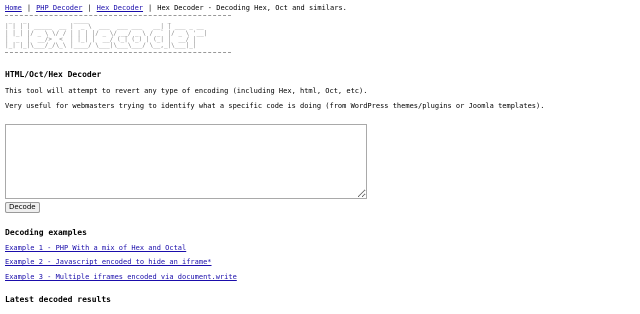  Describe the element at coordinates (22, 207) in the screenshot. I see `decode-button: Decode` at that location.